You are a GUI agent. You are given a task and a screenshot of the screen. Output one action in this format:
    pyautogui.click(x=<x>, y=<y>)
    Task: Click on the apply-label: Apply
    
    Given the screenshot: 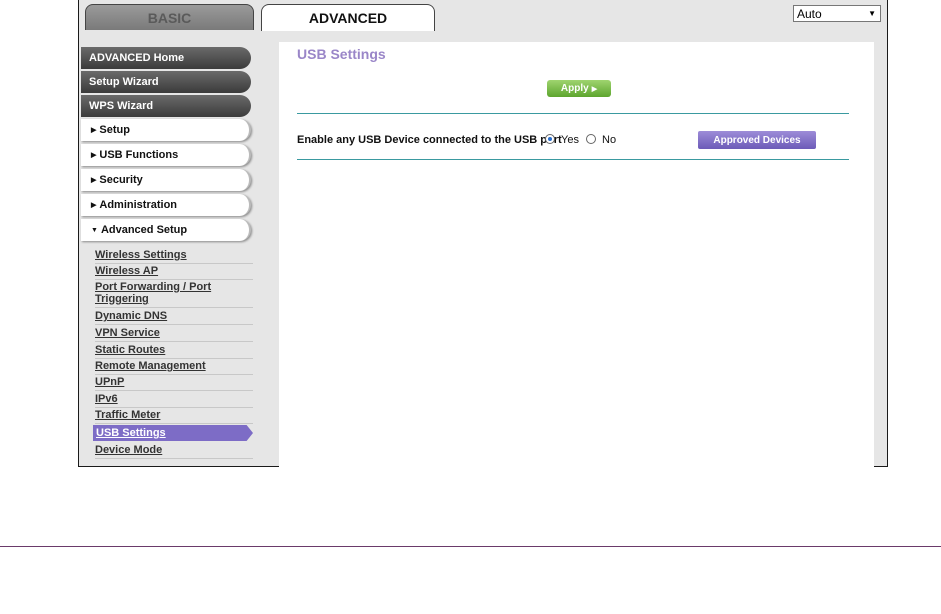 What is the action you would take?
    pyautogui.click(x=574, y=88)
    